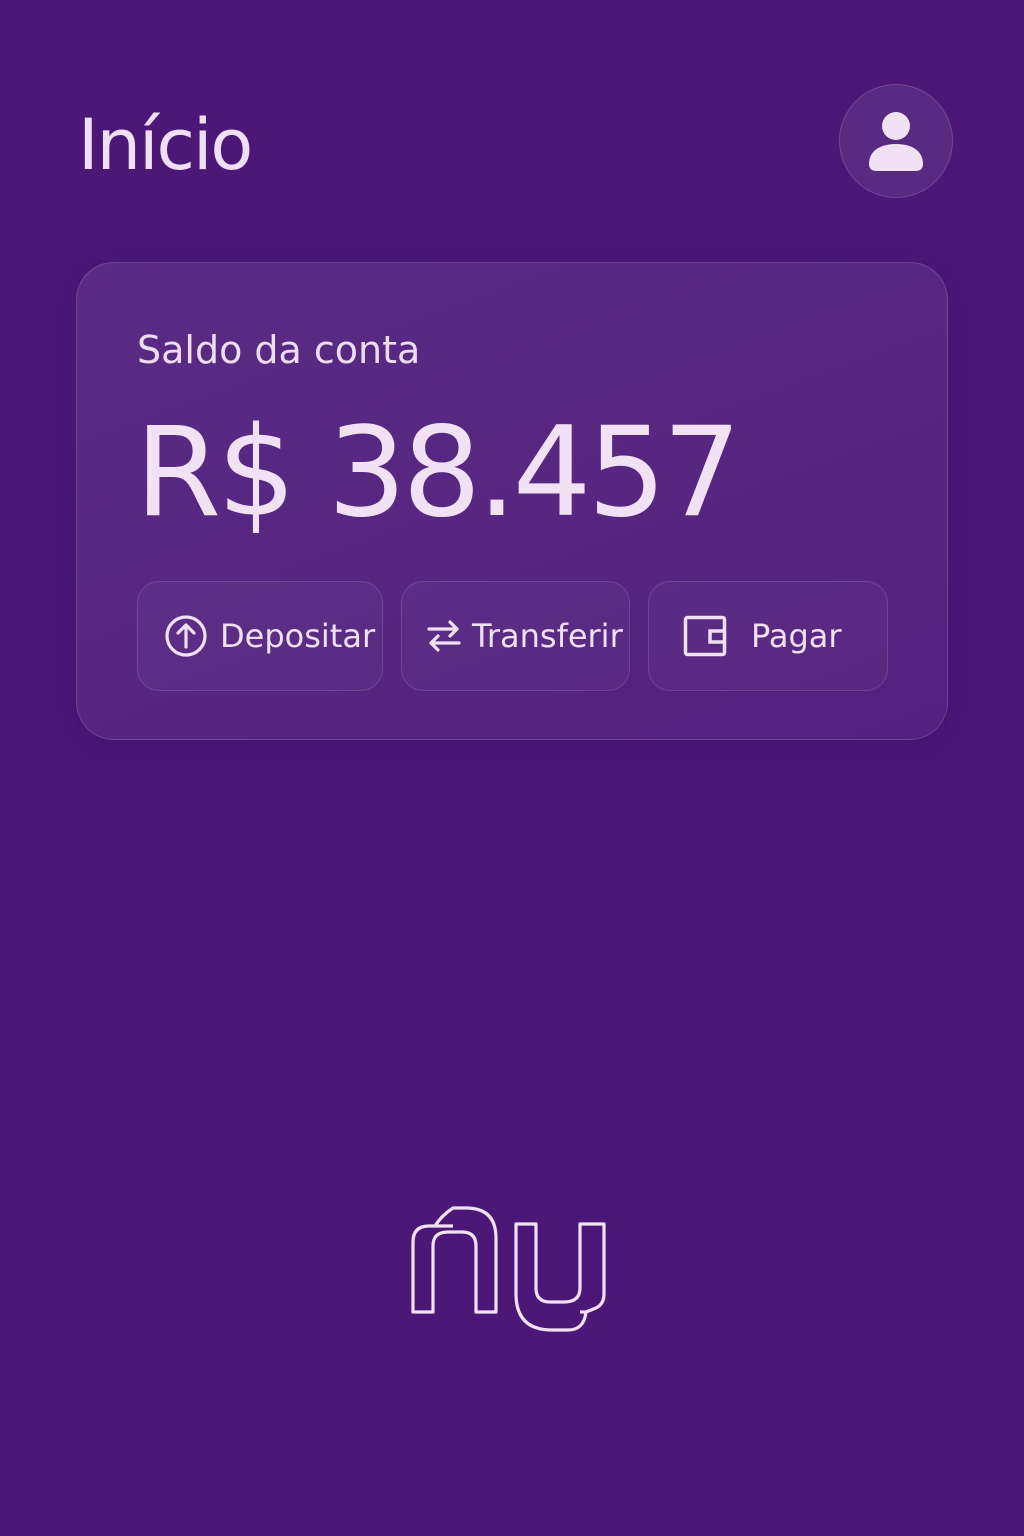  I want to click on deposit-button: Depositar, so click(260, 636).